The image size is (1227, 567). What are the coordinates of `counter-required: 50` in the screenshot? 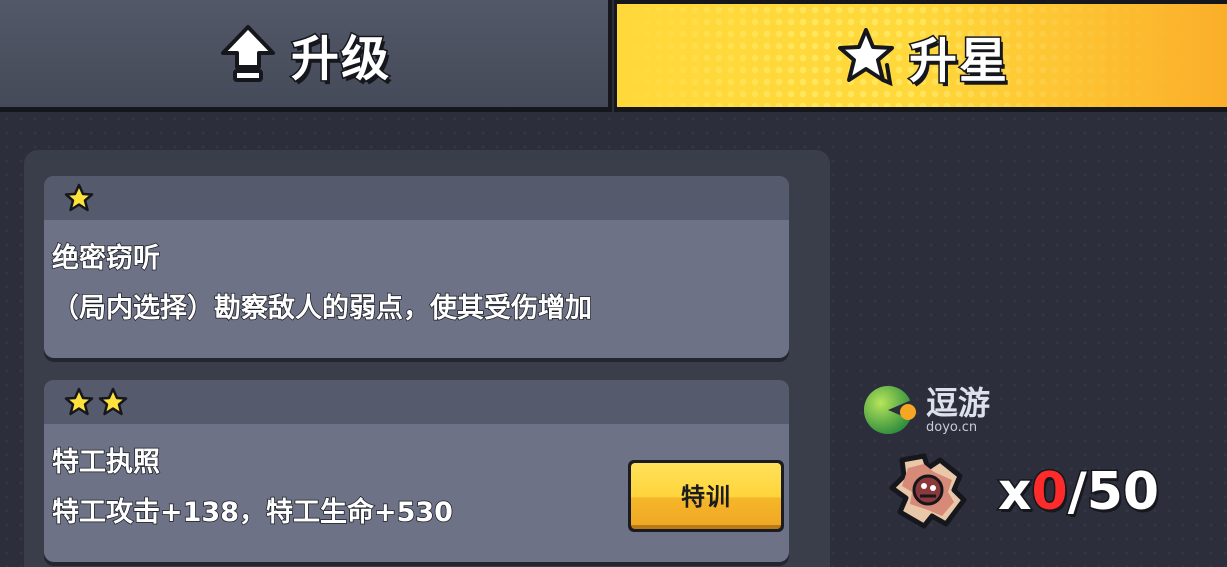 It's located at (1122, 492).